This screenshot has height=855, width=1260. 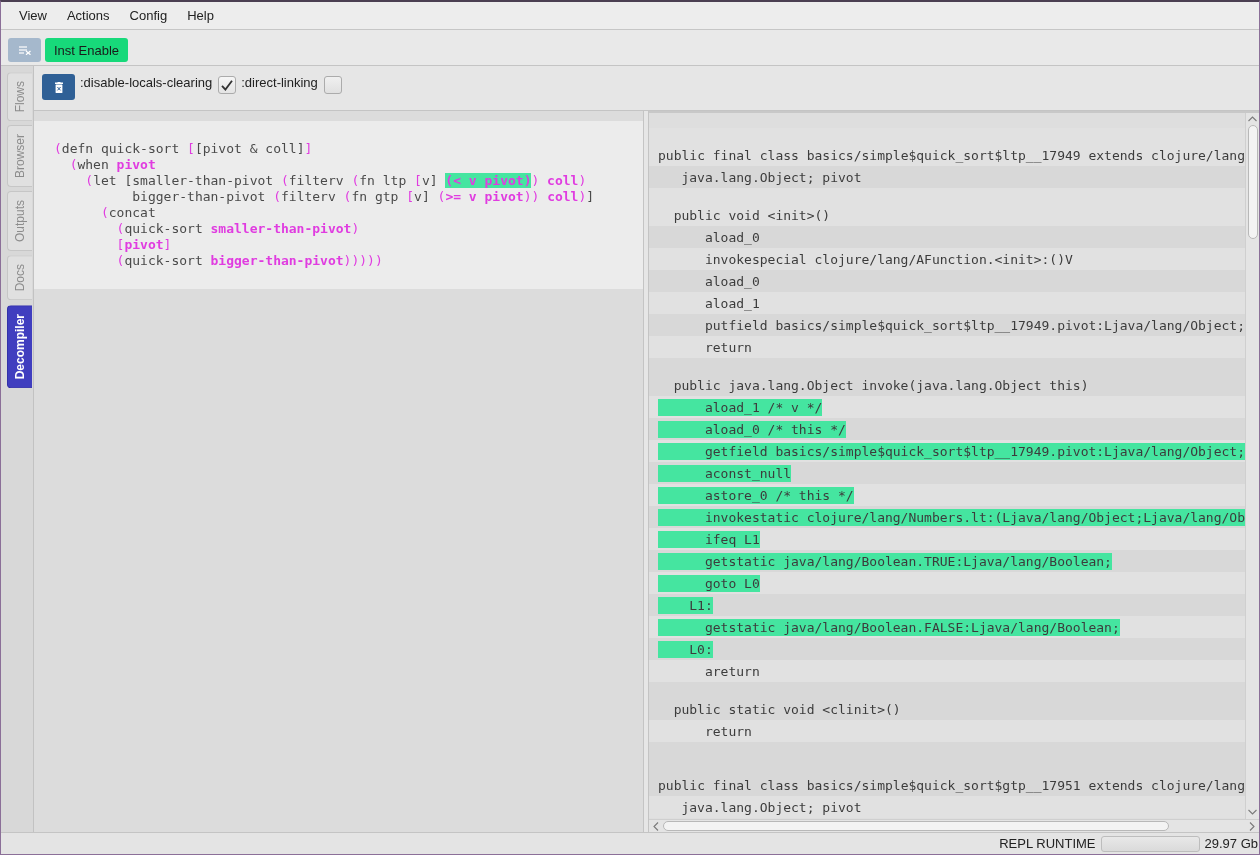 I want to click on menu-item: Help, so click(x=200, y=15).